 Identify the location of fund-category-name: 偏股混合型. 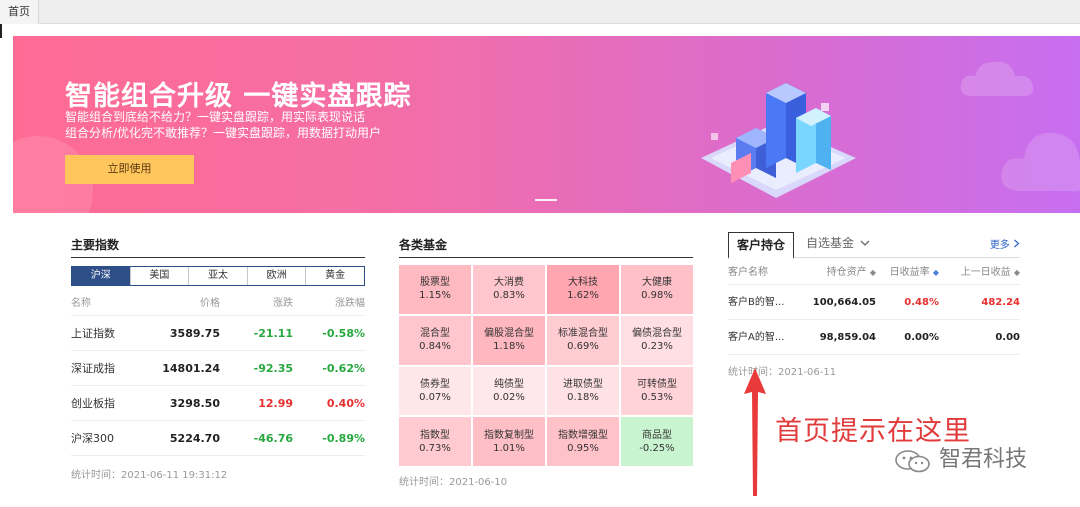
(509, 334).